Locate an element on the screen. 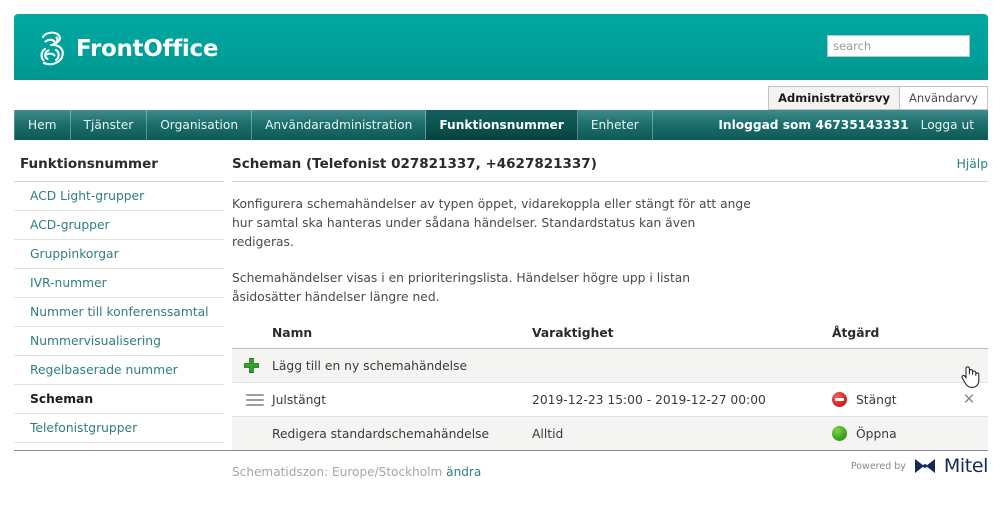  sidebar-item-nummer-till-konferenssamtal: Nummer till konferenssamtal is located at coordinates (119, 312).